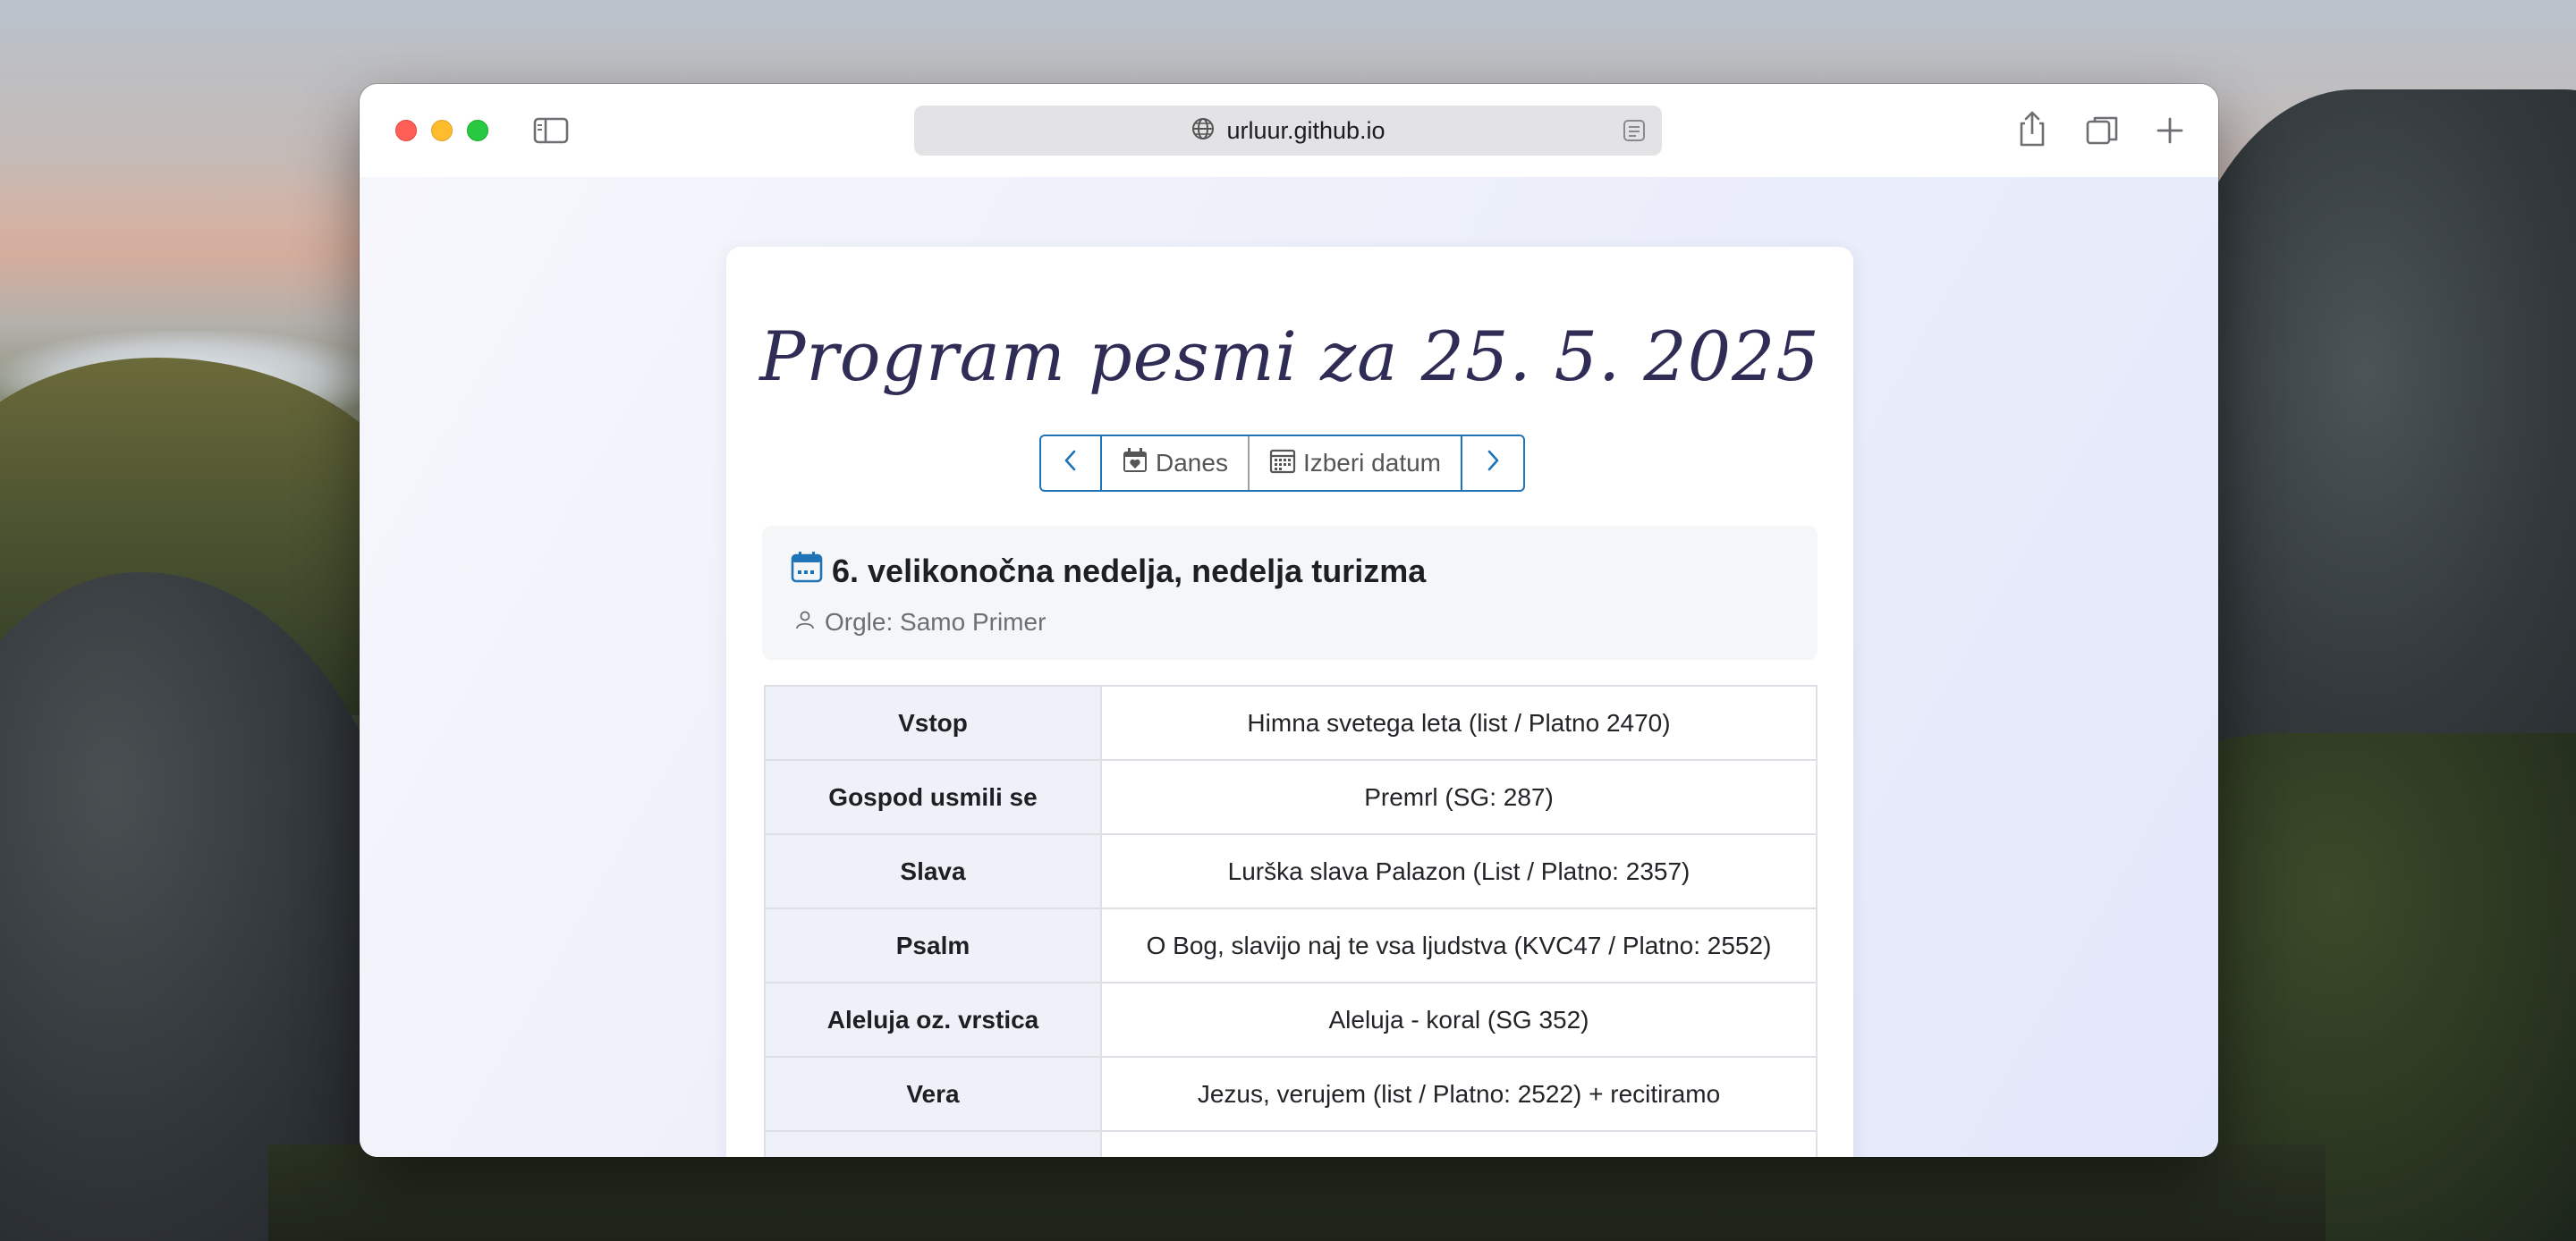 The height and width of the screenshot is (1241, 2576). Describe the element at coordinates (406, 130) in the screenshot. I see `close-window-button` at that location.